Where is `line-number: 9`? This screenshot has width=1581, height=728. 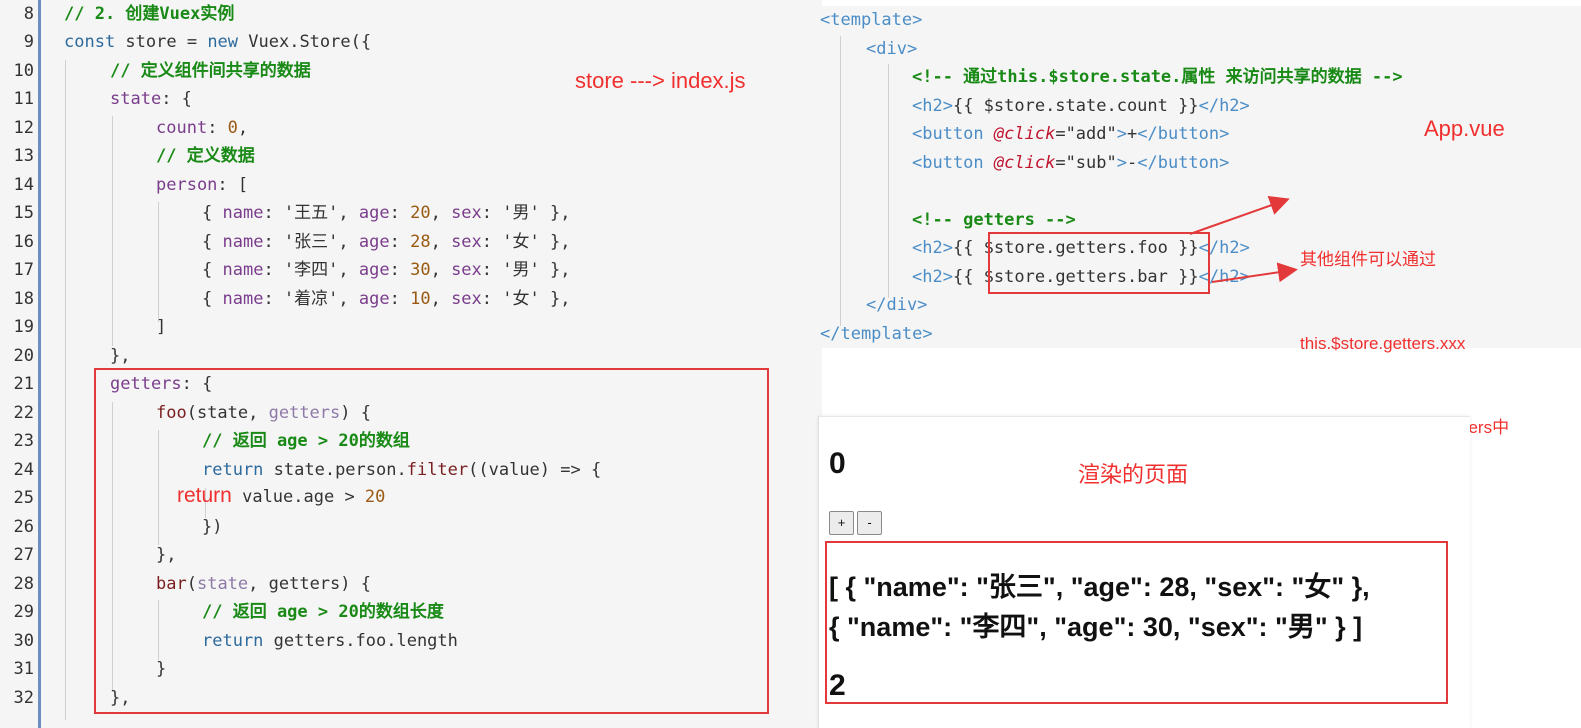 line-number: 9 is located at coordinates (28, 42).